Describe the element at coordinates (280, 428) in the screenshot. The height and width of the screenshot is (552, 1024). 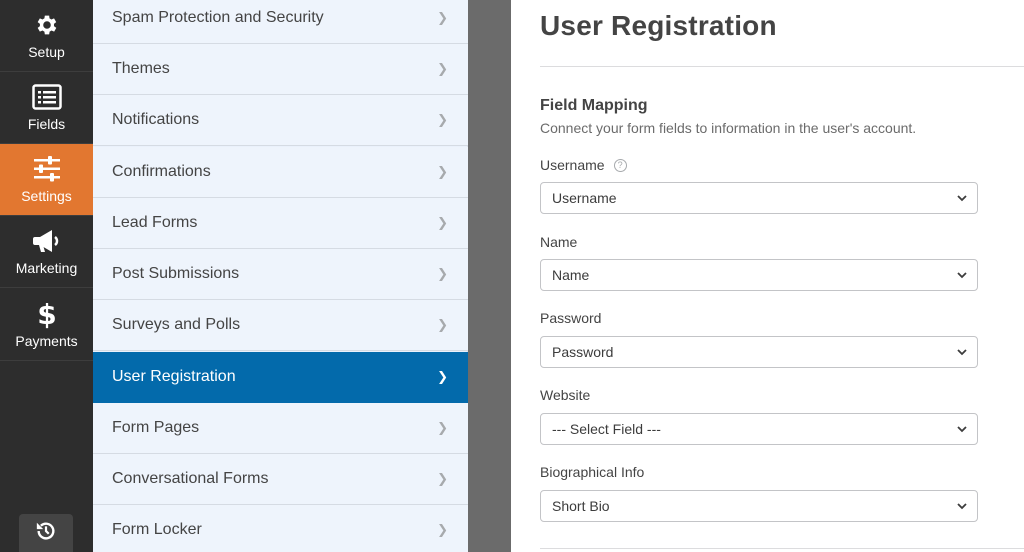
I see `panel-item-form-pages: Form Pages ❯` at that location.